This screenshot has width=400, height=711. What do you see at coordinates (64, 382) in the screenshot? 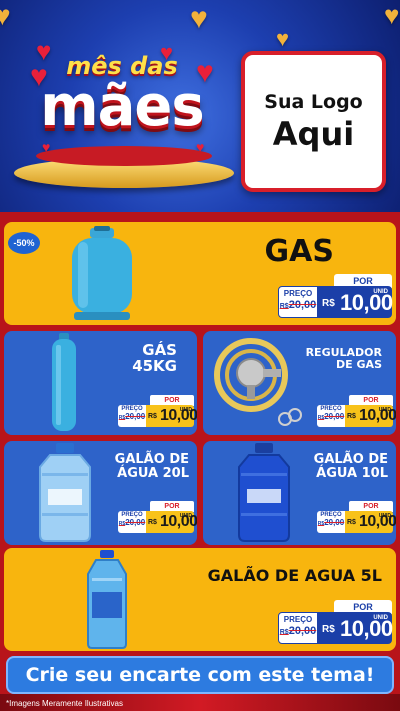
I see `tall-cylinder-icon` at bounding box center [64, 382].